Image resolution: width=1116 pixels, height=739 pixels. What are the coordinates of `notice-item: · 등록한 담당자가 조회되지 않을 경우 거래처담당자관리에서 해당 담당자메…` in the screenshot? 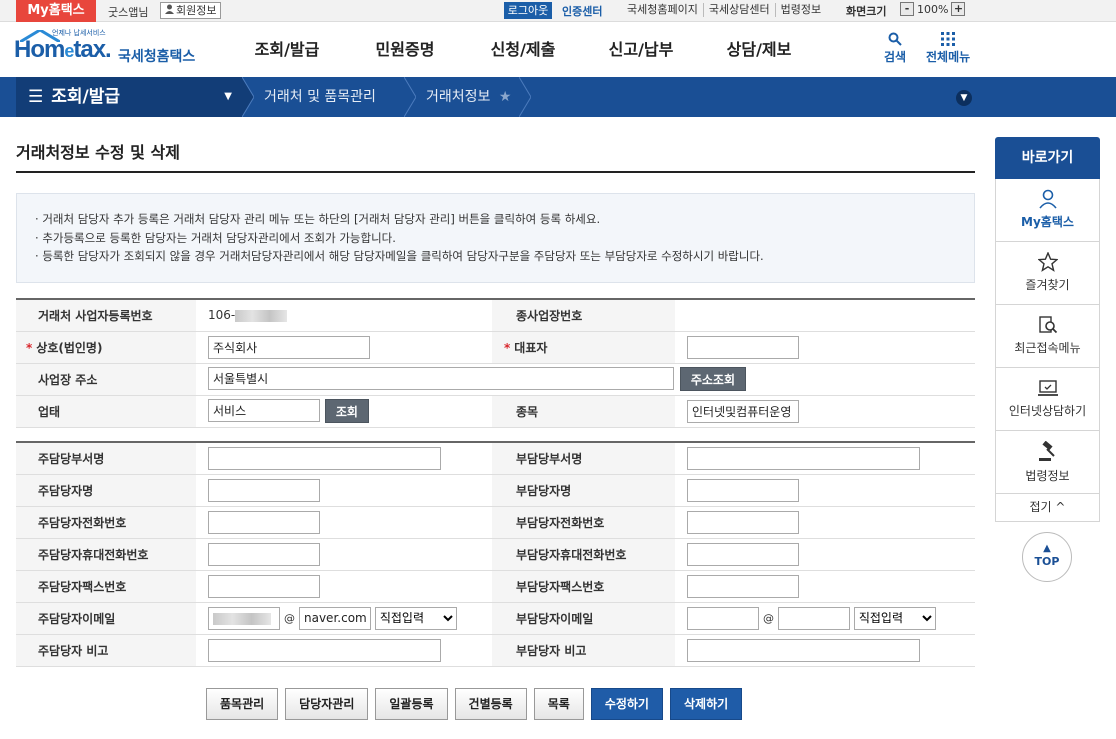 It's located at (399, 256).